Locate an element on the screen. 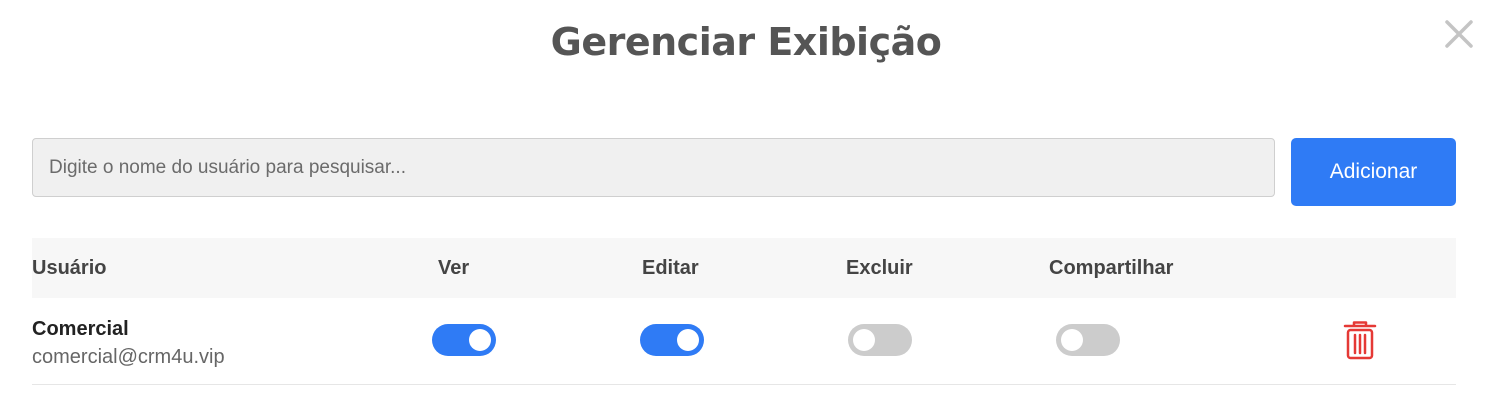 The image size is (1492, 414). dialog-title: Gerenciar Exibição is located at coordinates (746, 42).